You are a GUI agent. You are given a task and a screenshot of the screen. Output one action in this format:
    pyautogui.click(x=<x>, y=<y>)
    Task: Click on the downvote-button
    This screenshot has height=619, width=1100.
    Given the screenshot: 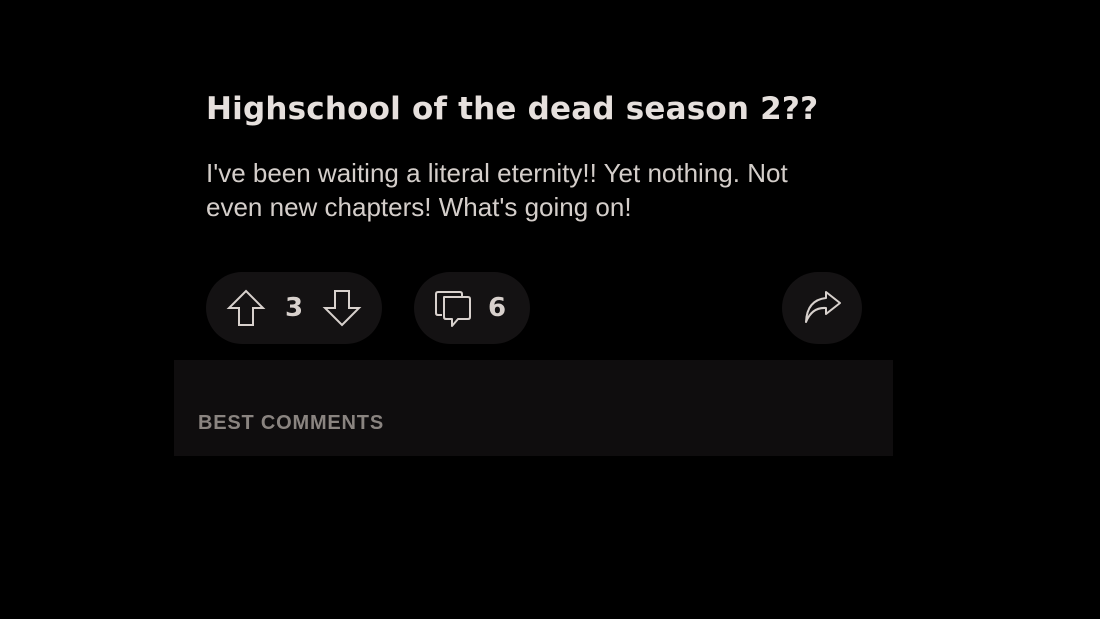 What is the action you would take?
    pyautogui.click(x=342, y=308)
    